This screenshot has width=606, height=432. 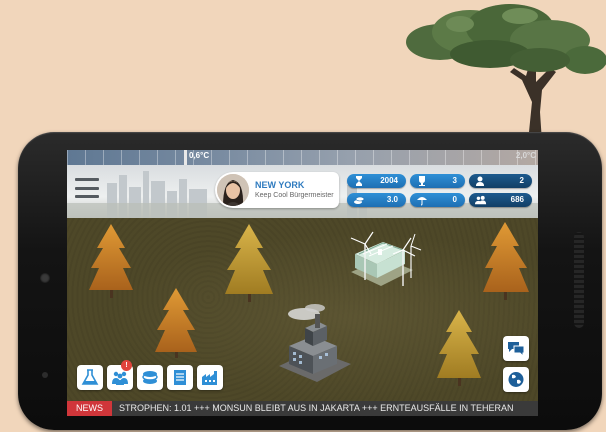 What do you see at coordinates (506, 73) in the screenshot?
I see `tree-illustration` at bounding box center [506, 73].